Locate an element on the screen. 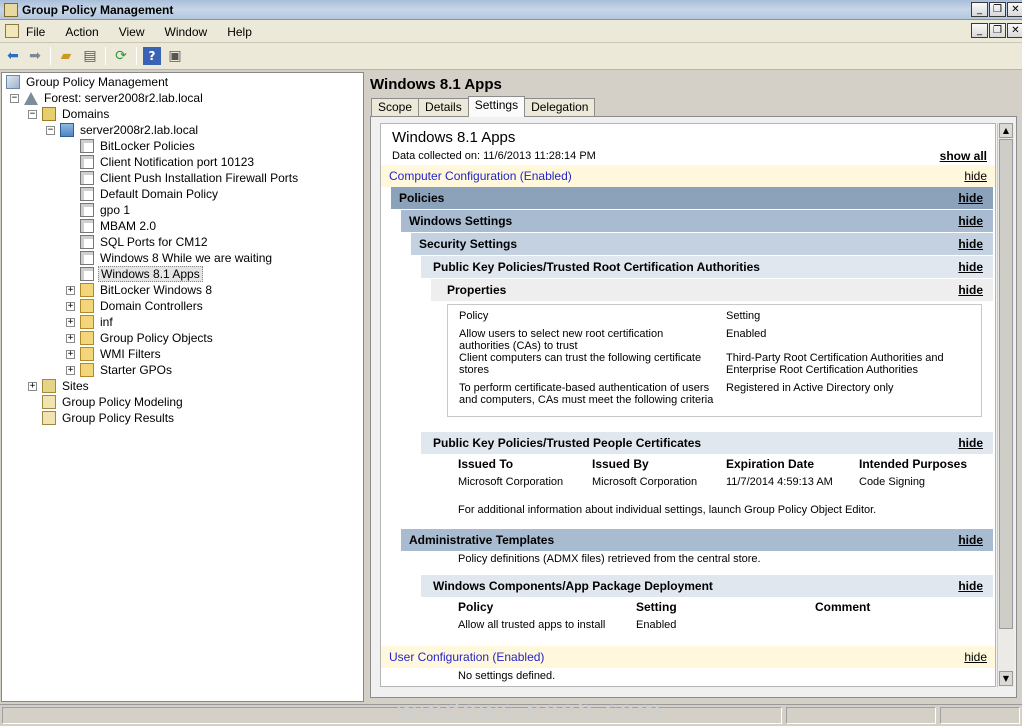  section-title: Properties is located at coordinates (477, 290).